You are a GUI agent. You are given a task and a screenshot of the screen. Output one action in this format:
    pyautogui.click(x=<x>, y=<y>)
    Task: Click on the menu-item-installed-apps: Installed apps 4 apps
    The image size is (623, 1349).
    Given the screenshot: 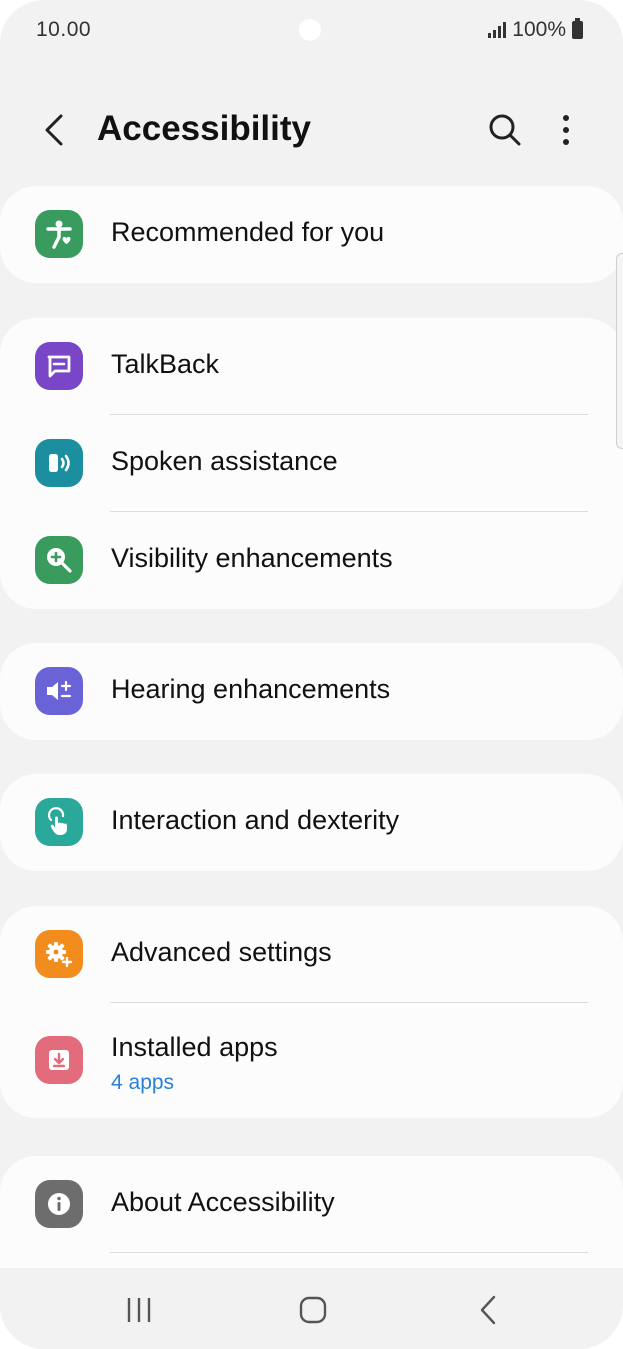 What is the action you would take?
    pyautogui.click(x=311, y=1060)
    